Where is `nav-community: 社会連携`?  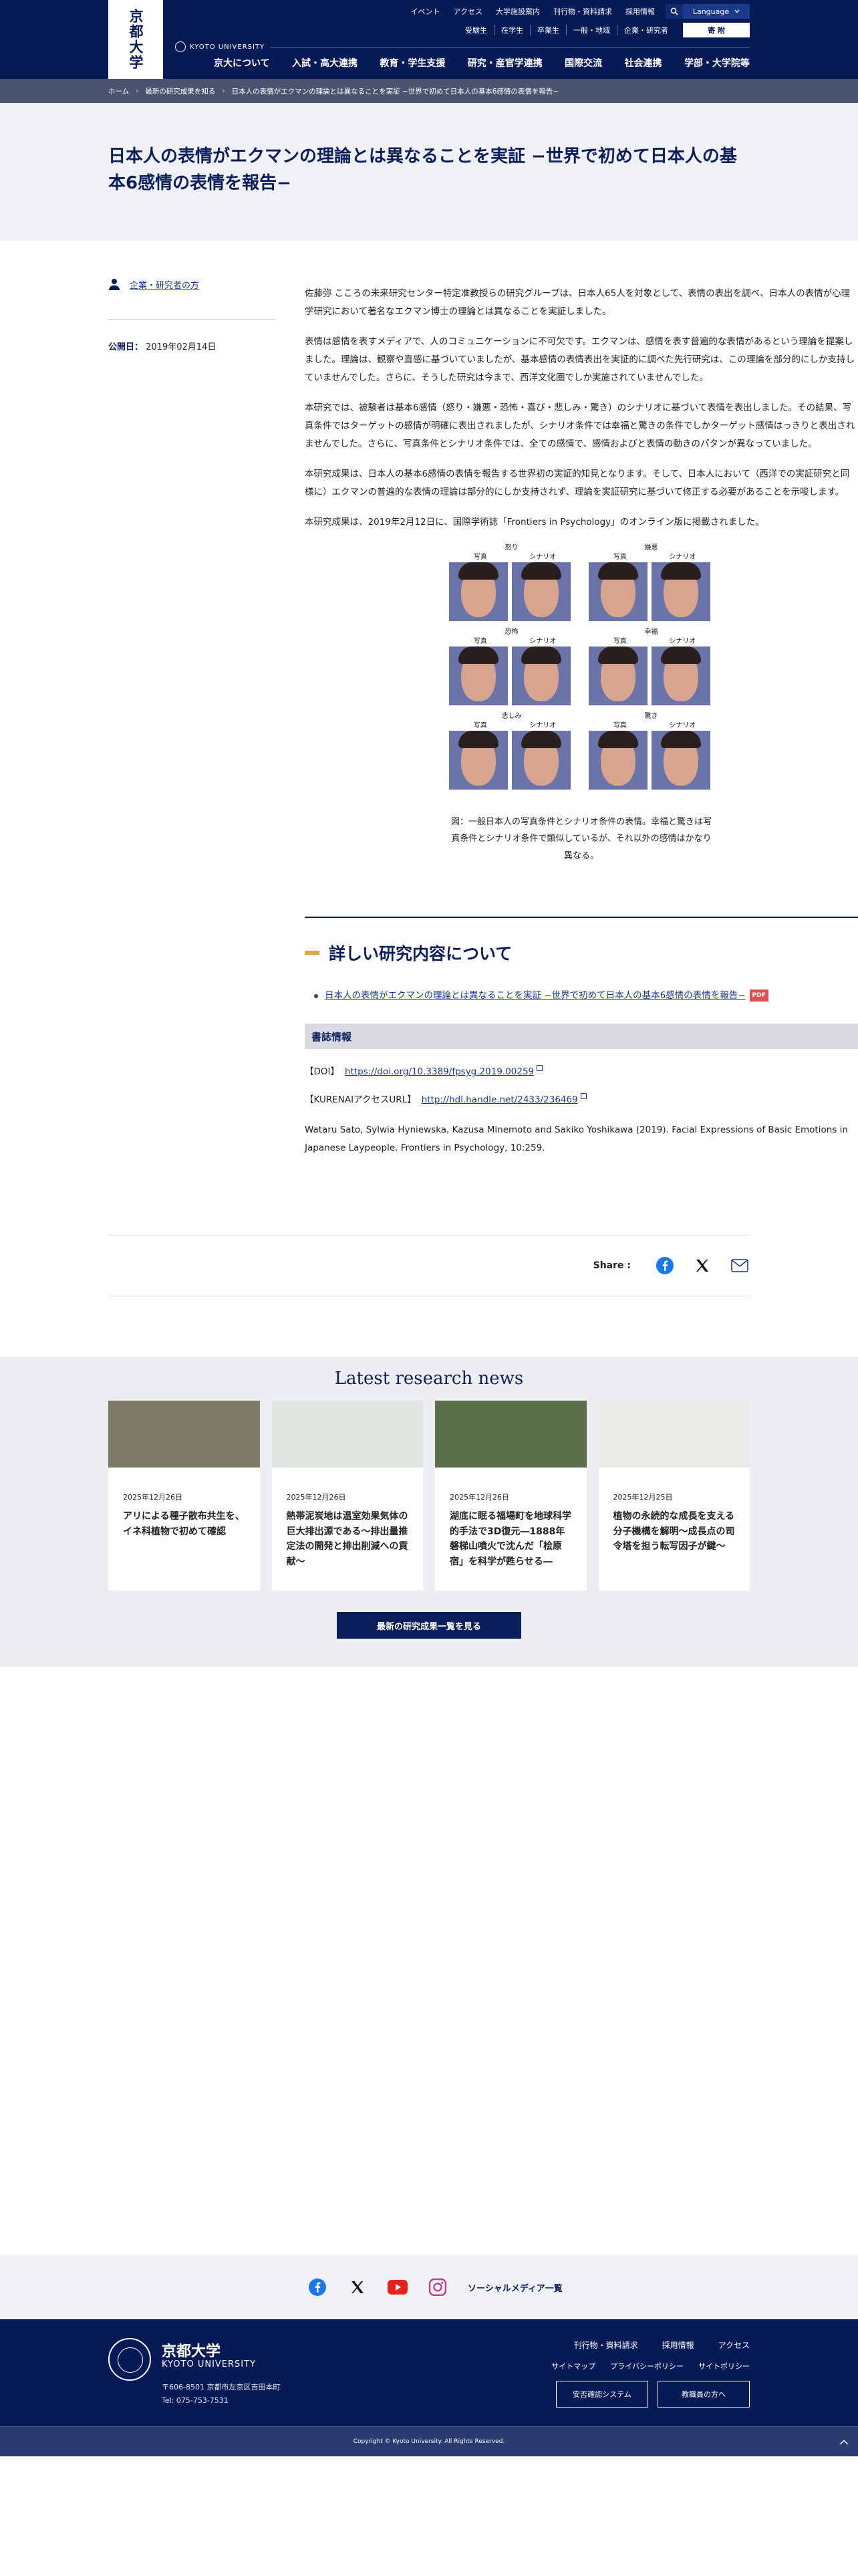
nav-community: 社会連携 is located at coordinates (643, 63).